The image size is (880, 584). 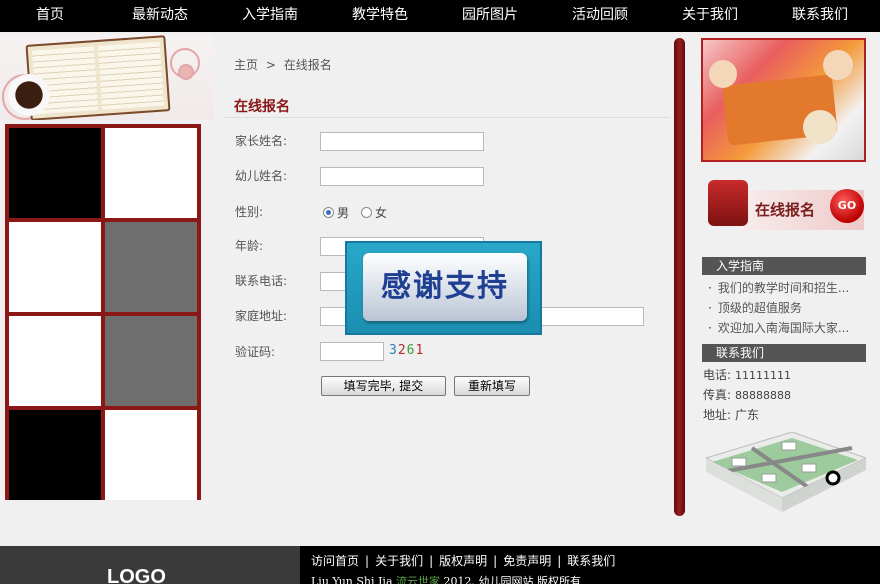 What do you see at coordinates (367, 212) in the screenshot?
I see `gender-female-radio` at bounding box center [367, 212].